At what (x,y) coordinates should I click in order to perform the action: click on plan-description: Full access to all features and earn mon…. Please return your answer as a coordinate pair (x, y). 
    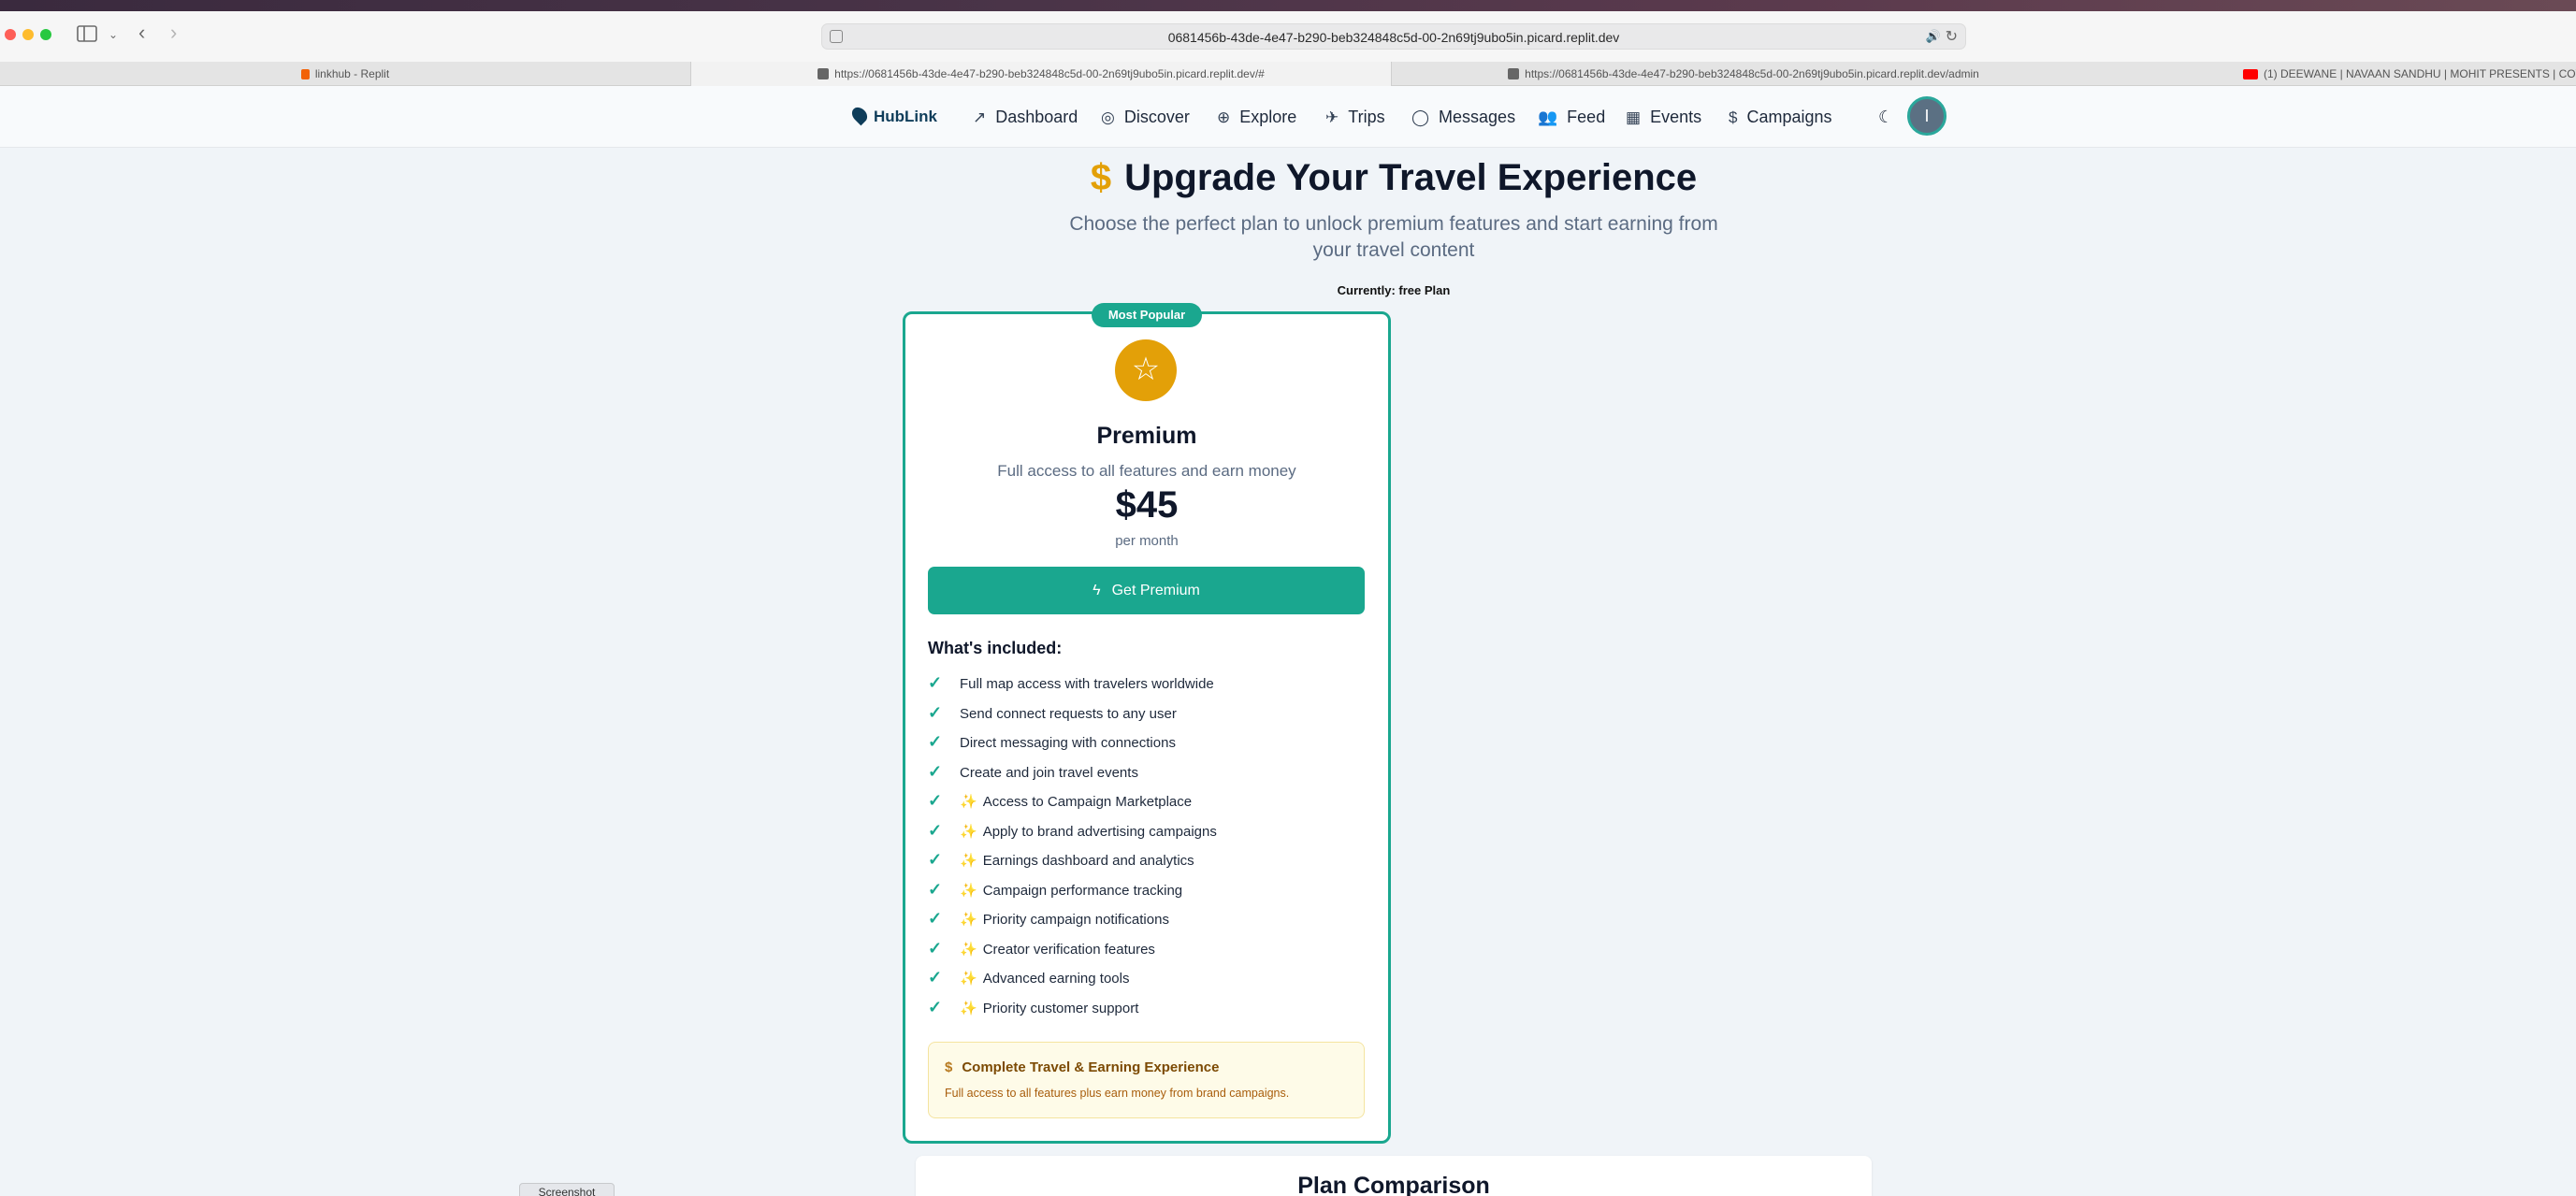
    Looking at the image, I should click on (1146, 471).